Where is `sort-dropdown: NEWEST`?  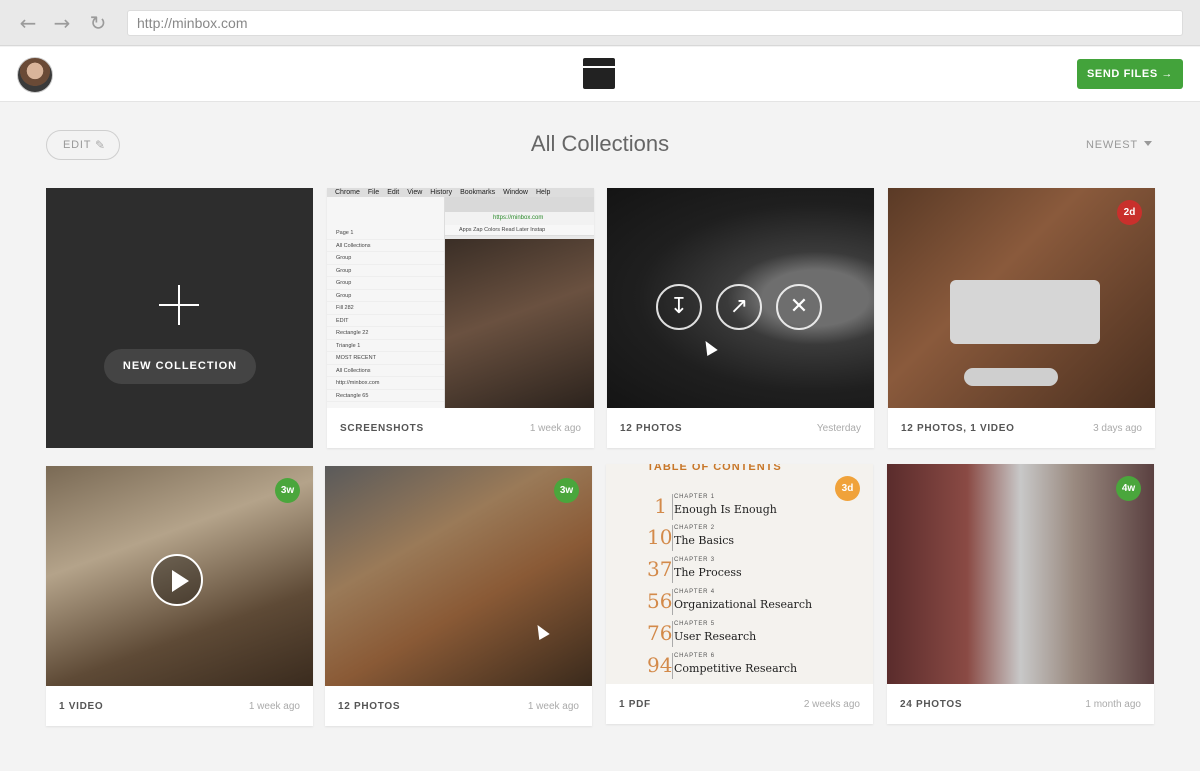 sort-dropdown: NEWEST is located at coordinates (1119, 145).